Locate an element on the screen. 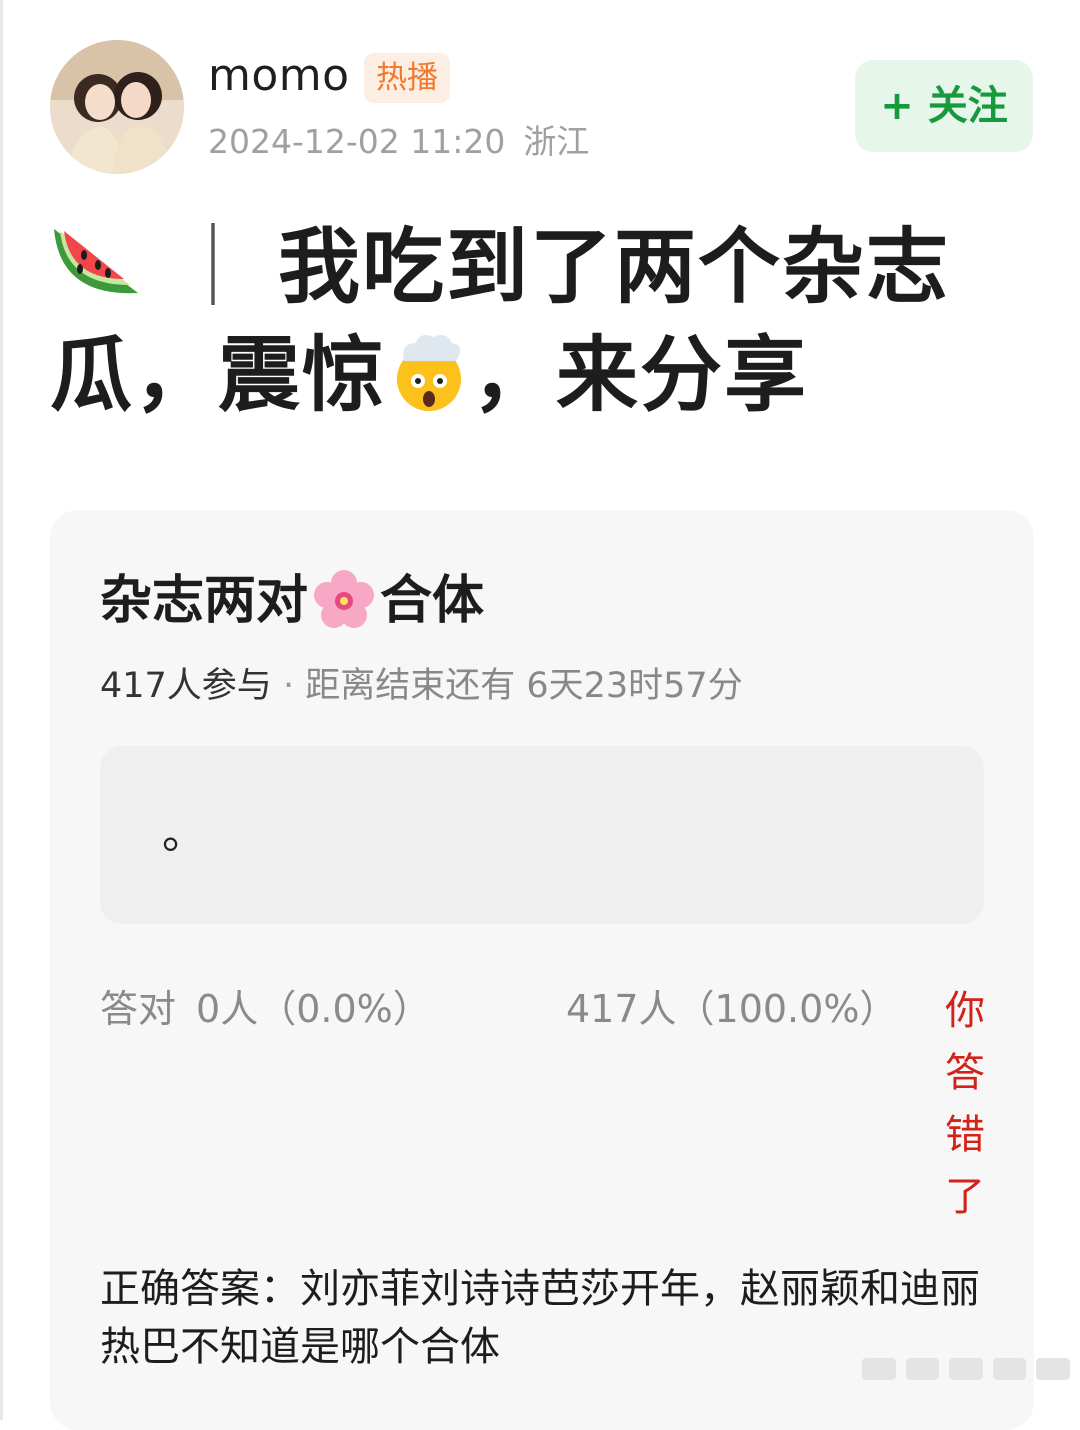  post-location: 浙江 is located at coordinates (556, 141).